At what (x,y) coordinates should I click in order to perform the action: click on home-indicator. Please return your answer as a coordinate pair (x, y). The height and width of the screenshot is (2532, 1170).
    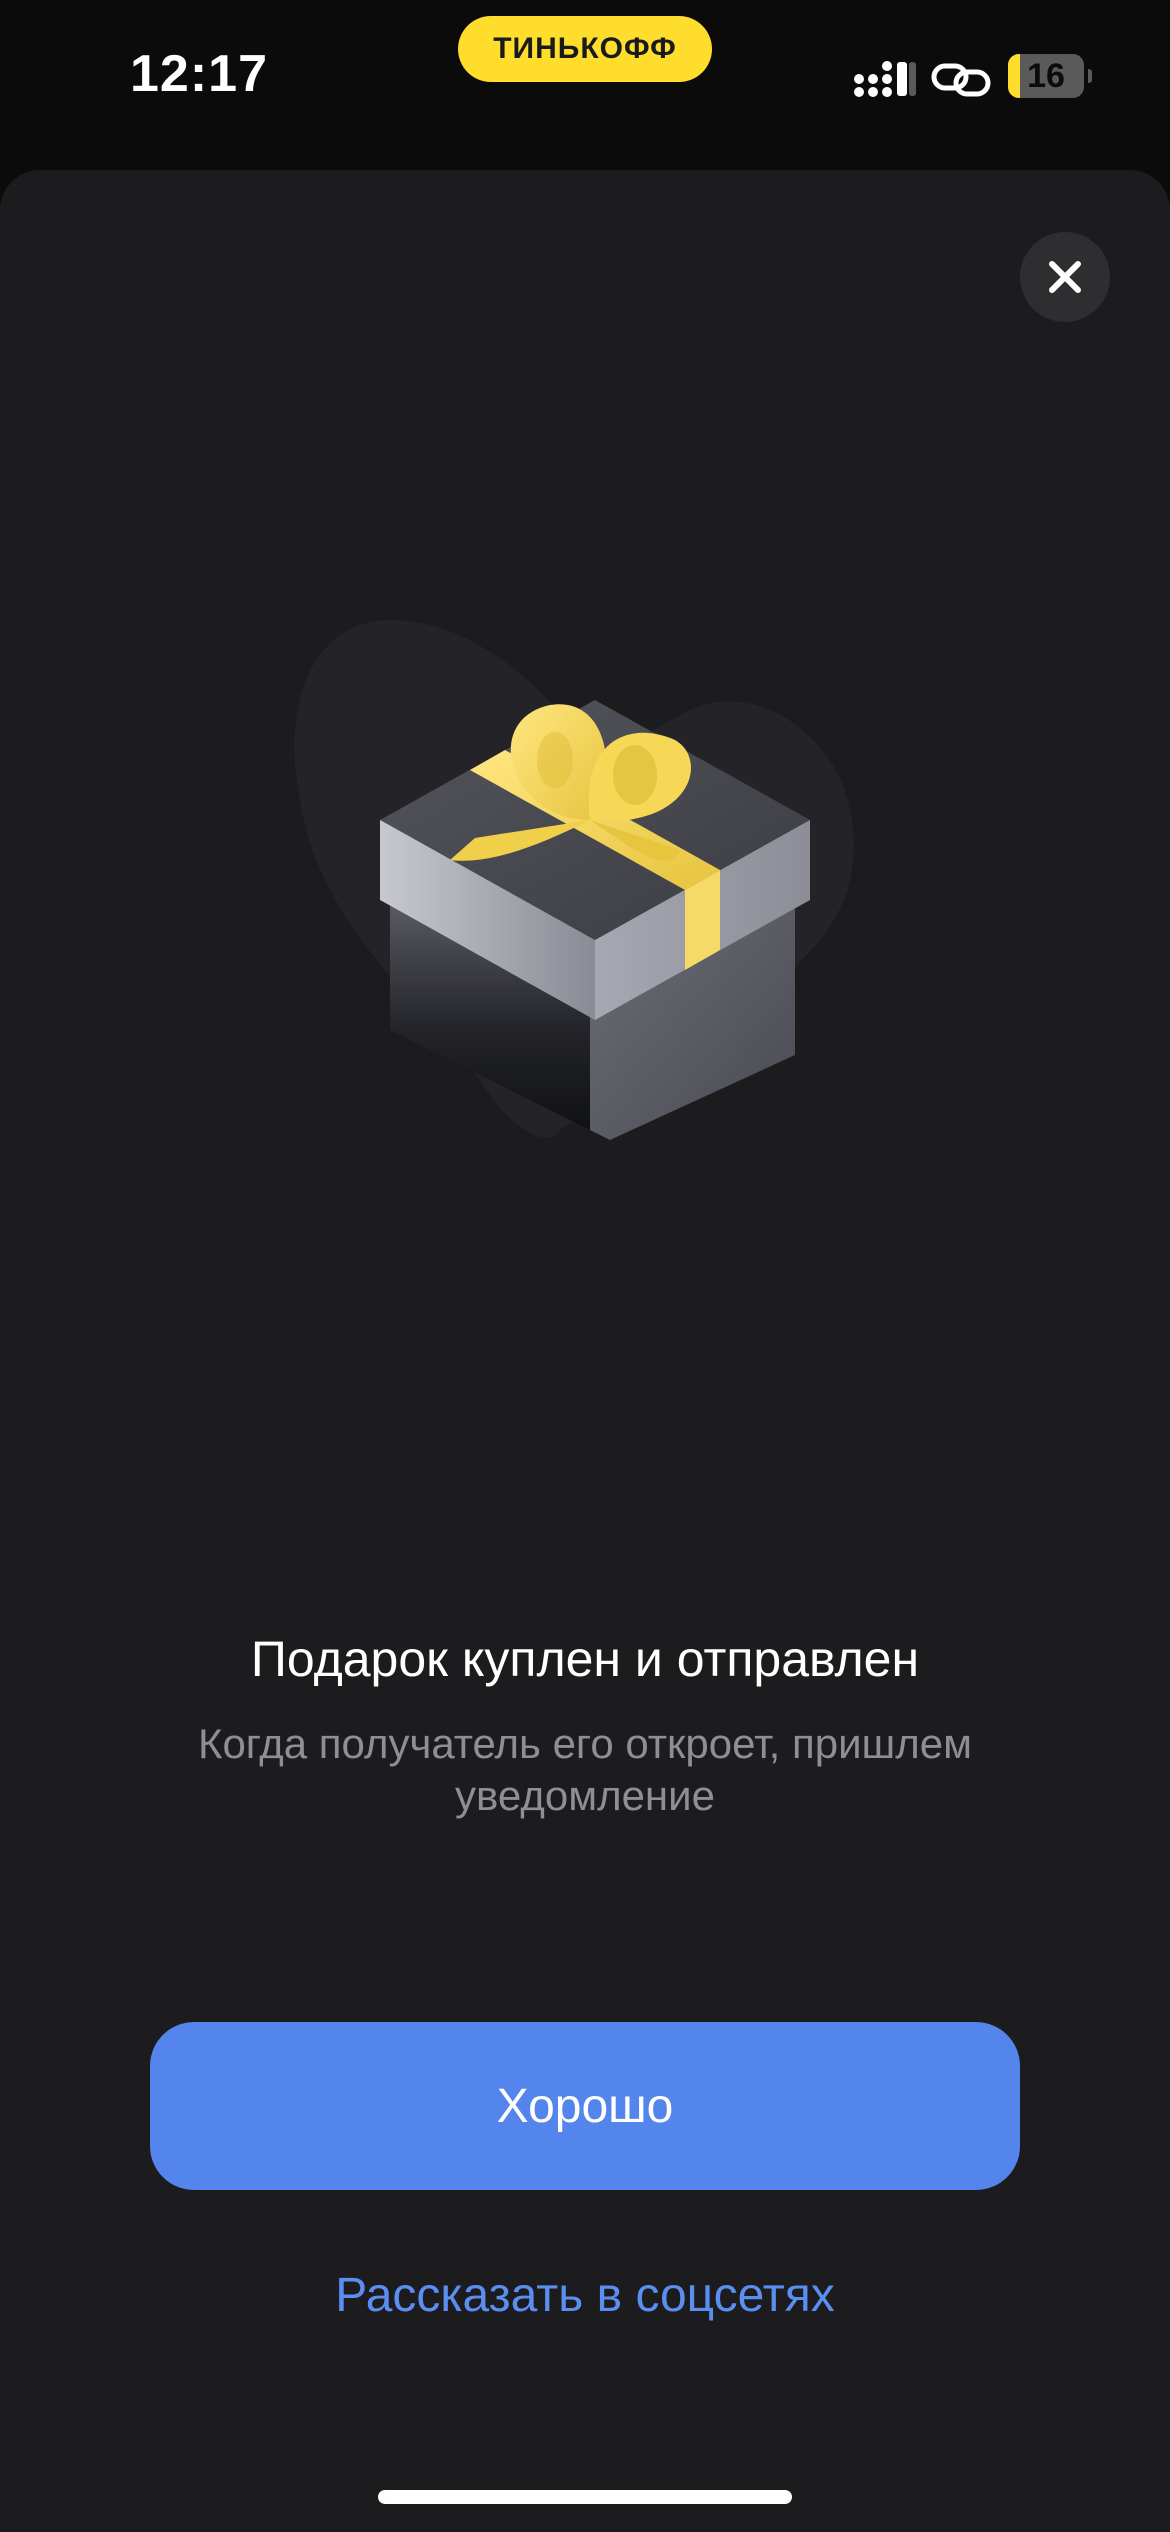
    Looking at the image, I should click on (585, 2497).